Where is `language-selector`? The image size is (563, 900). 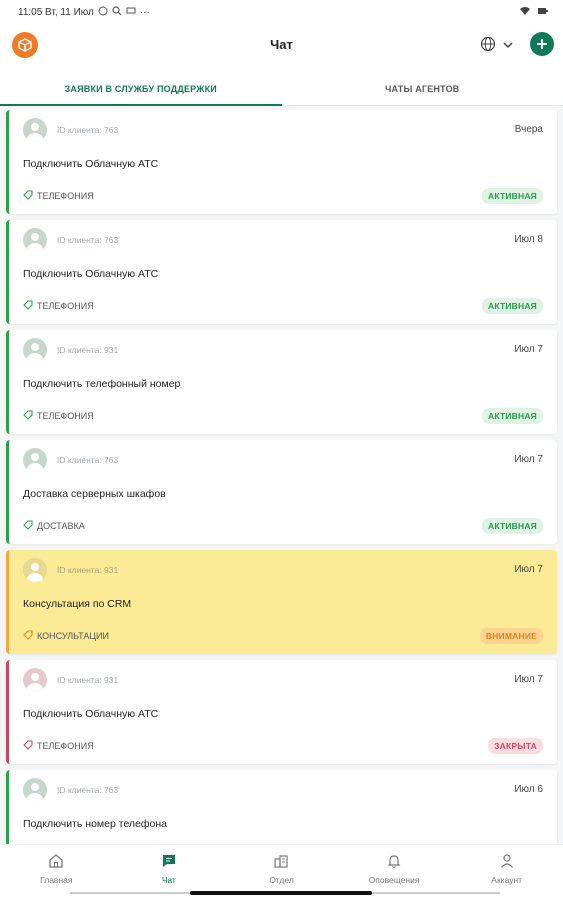 language-selector is located at coordinates (497, 46).